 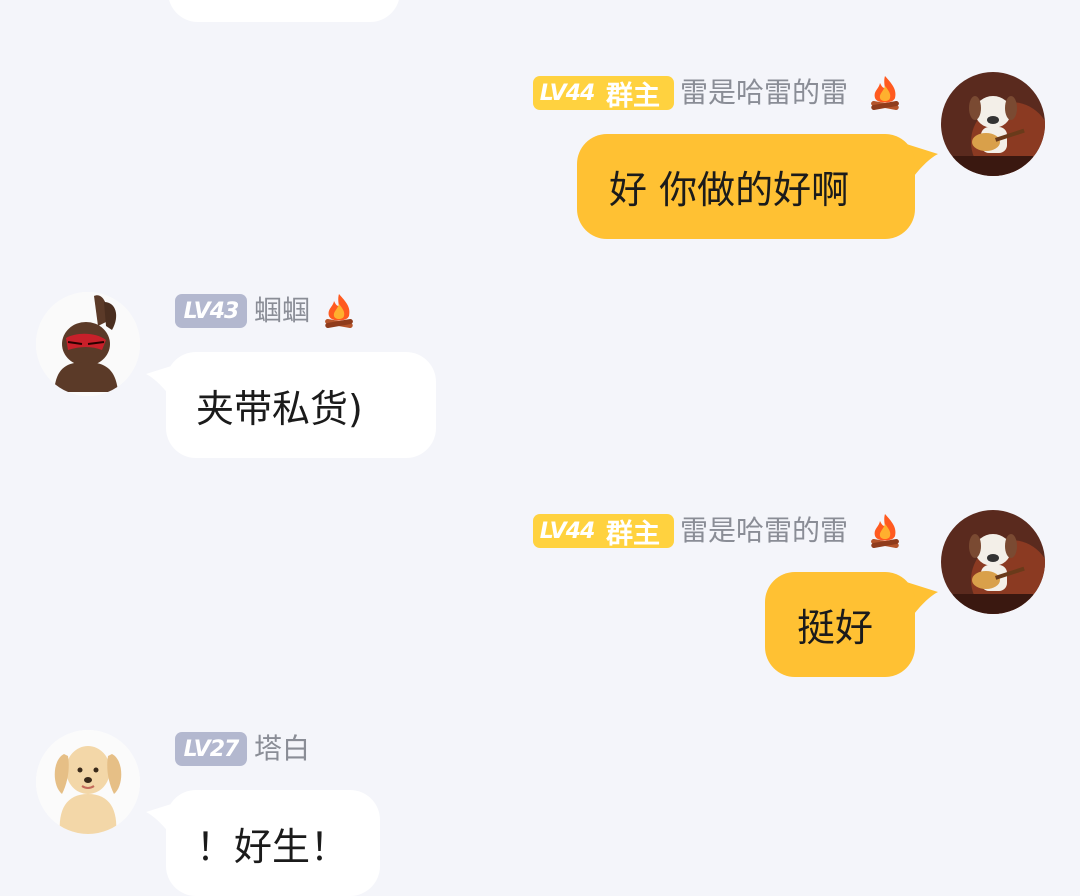 What do you see at coordinates (88, 782) in the screenshot?
I see `golden-dog-avatar` at bounding box center [88, 782].